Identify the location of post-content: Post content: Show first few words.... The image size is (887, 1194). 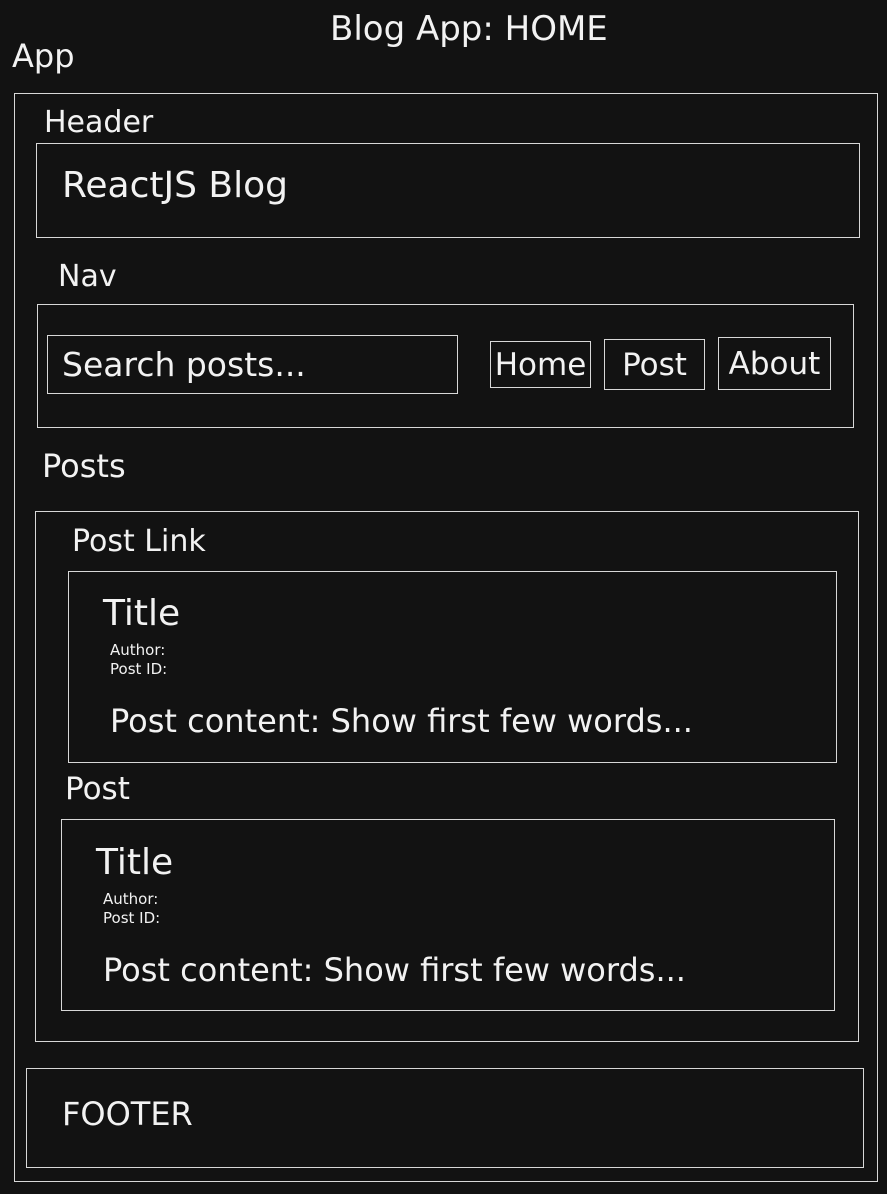
(394, 970).